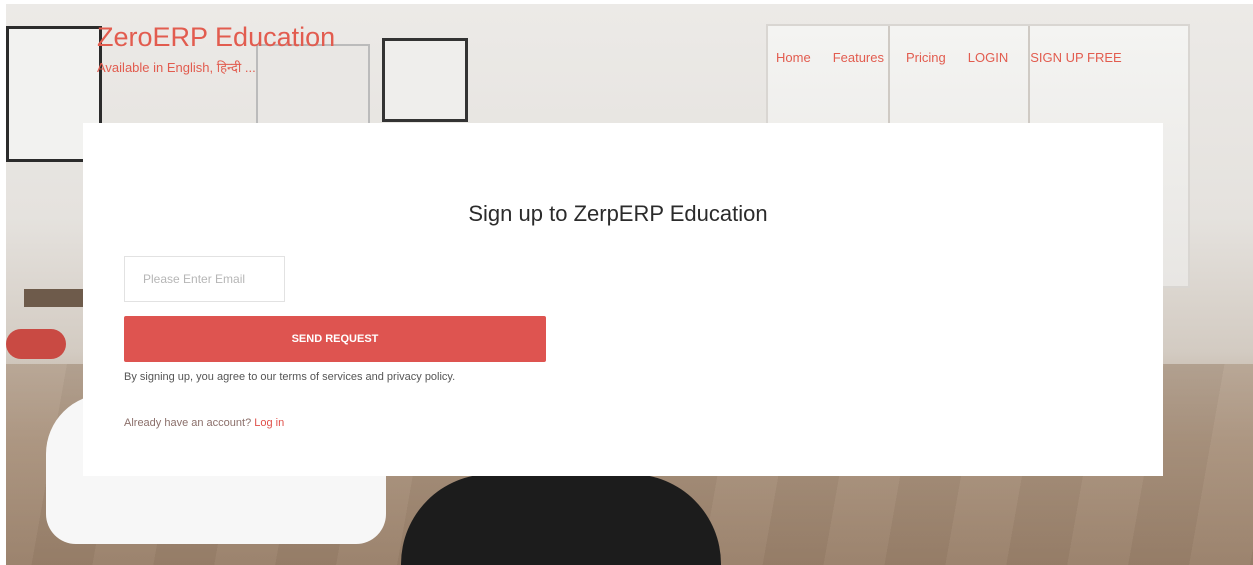 This screenshot has height=565, width=1253. Describe the element at coordinates (1076, 57) in the screenshot. I see `nav-signup-free: SIGN UP FREE` at that location.